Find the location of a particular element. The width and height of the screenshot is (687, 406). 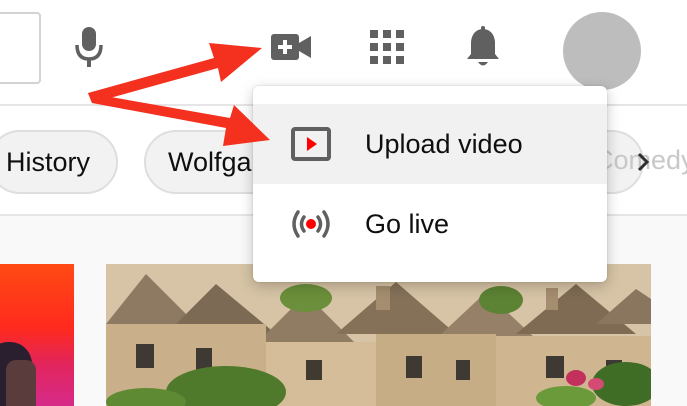

menu-item-go-live: Go live is located at coordinates (430, 224).